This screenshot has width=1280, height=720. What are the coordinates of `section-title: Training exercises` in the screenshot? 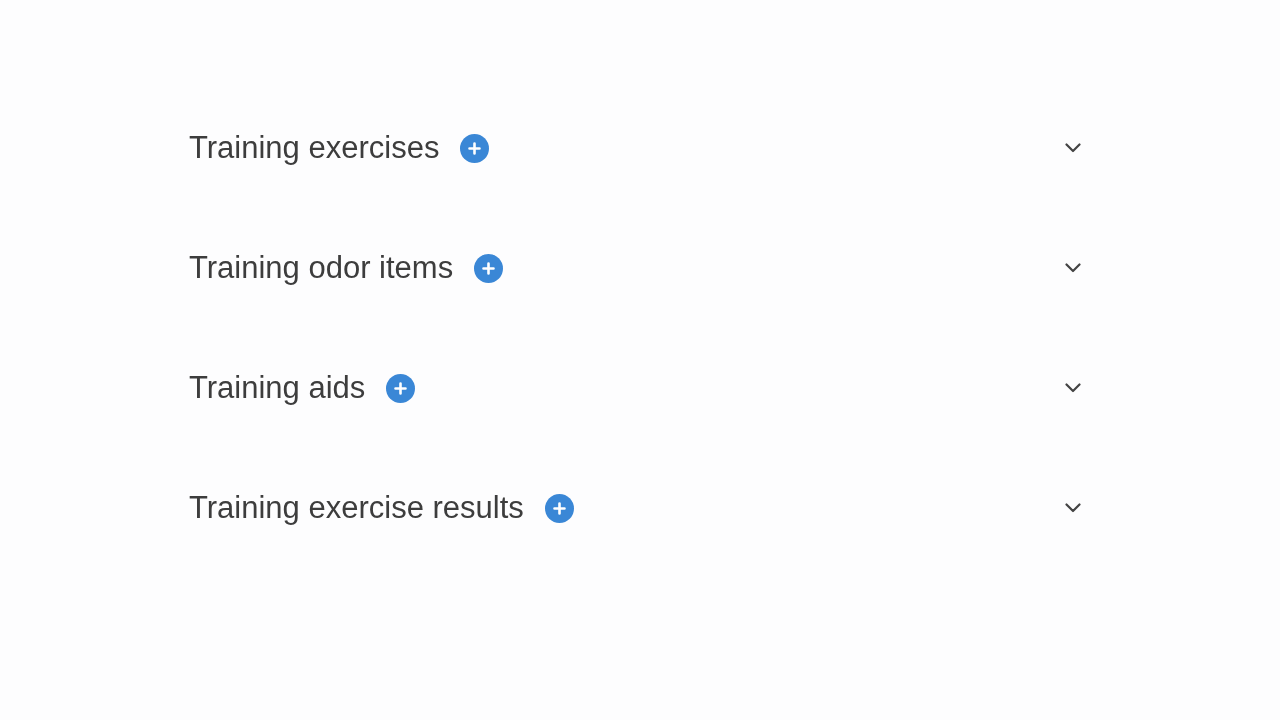 It's located at (314, 148).